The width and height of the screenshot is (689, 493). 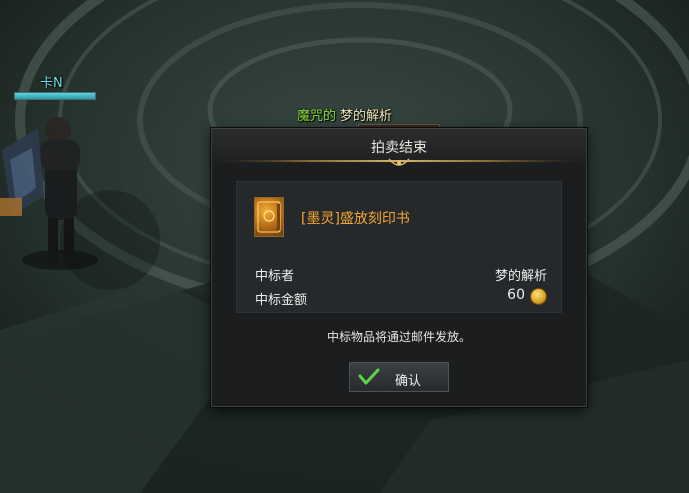 I want to click on player-name: 卡N, so click(x=51, y=83).